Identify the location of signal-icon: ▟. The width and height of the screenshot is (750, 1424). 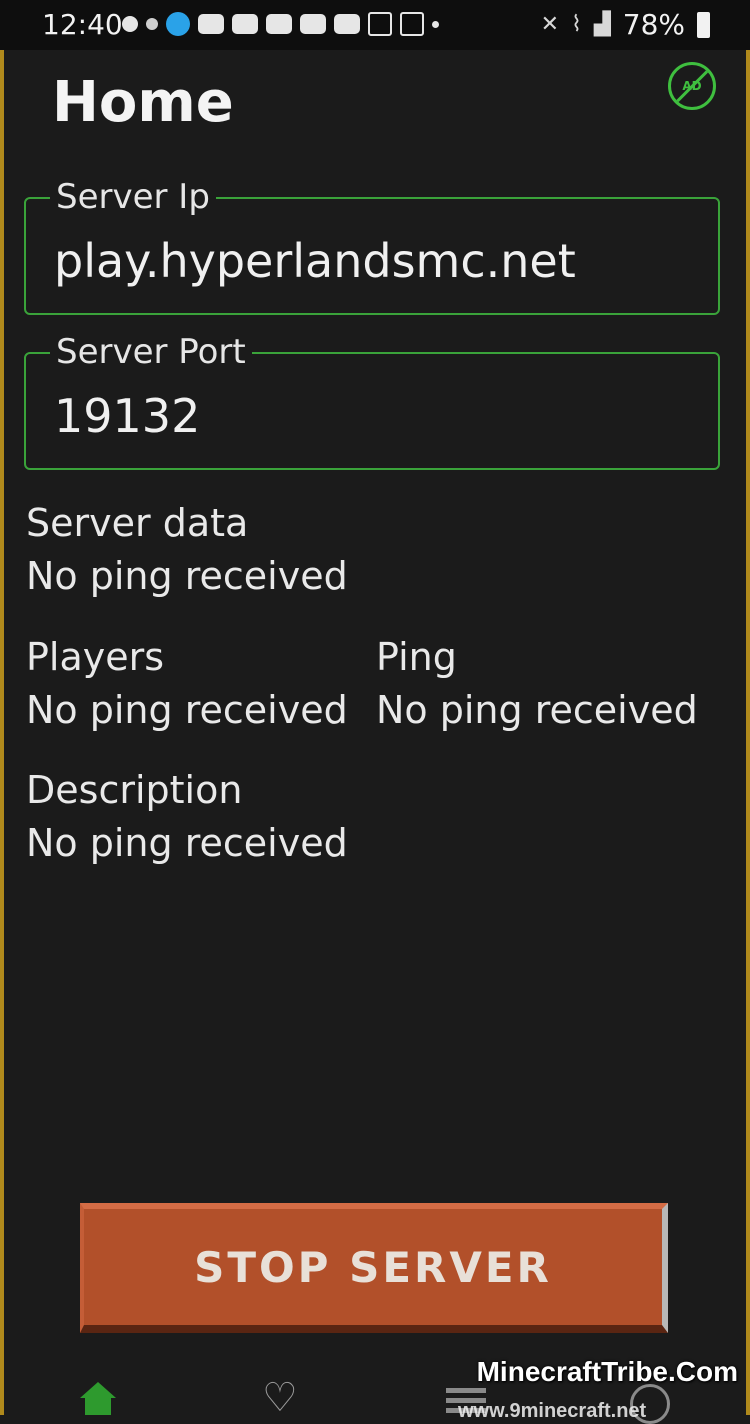
(602, 24).